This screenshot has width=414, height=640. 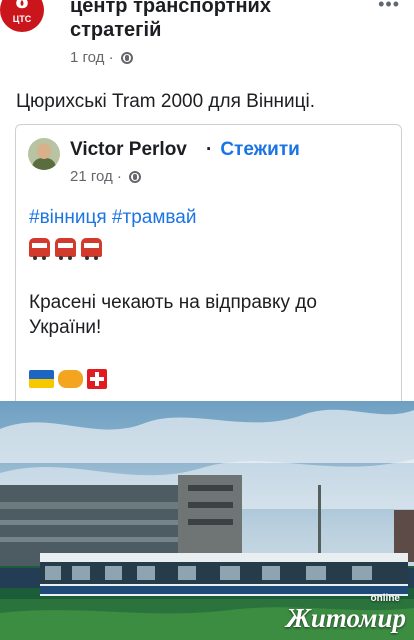 I want to click on ukraine-flag, so click(x=41, y=379).